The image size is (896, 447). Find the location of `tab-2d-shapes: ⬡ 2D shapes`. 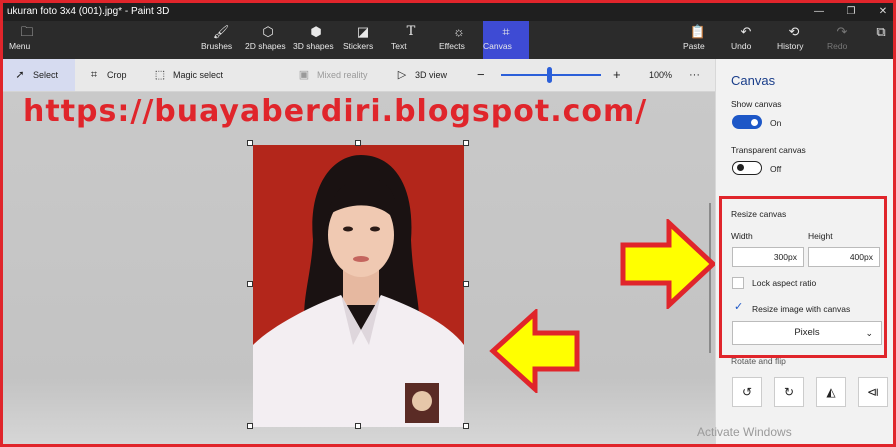

tab-2d-shapes: ⬡ 2D shapes is located at coordinates (268, 40).